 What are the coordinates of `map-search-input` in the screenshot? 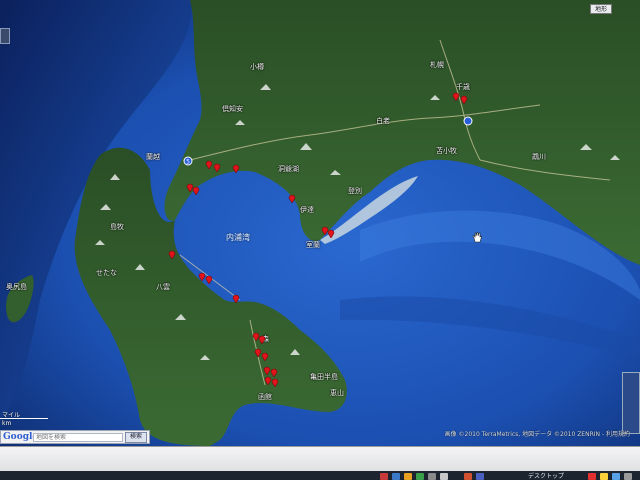 It's located at (78, 437).